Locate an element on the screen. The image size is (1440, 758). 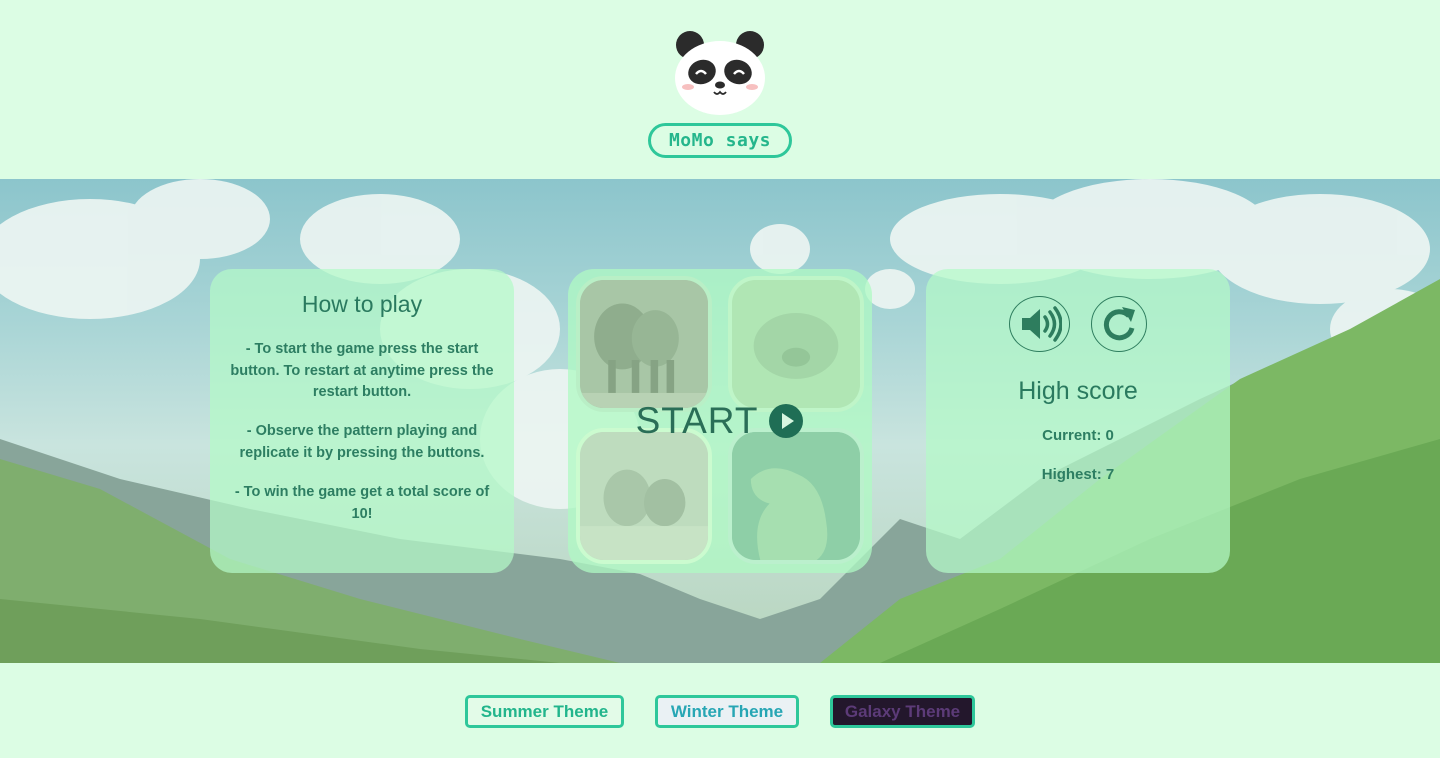
restart-button is located at coordinates (1119, 324).